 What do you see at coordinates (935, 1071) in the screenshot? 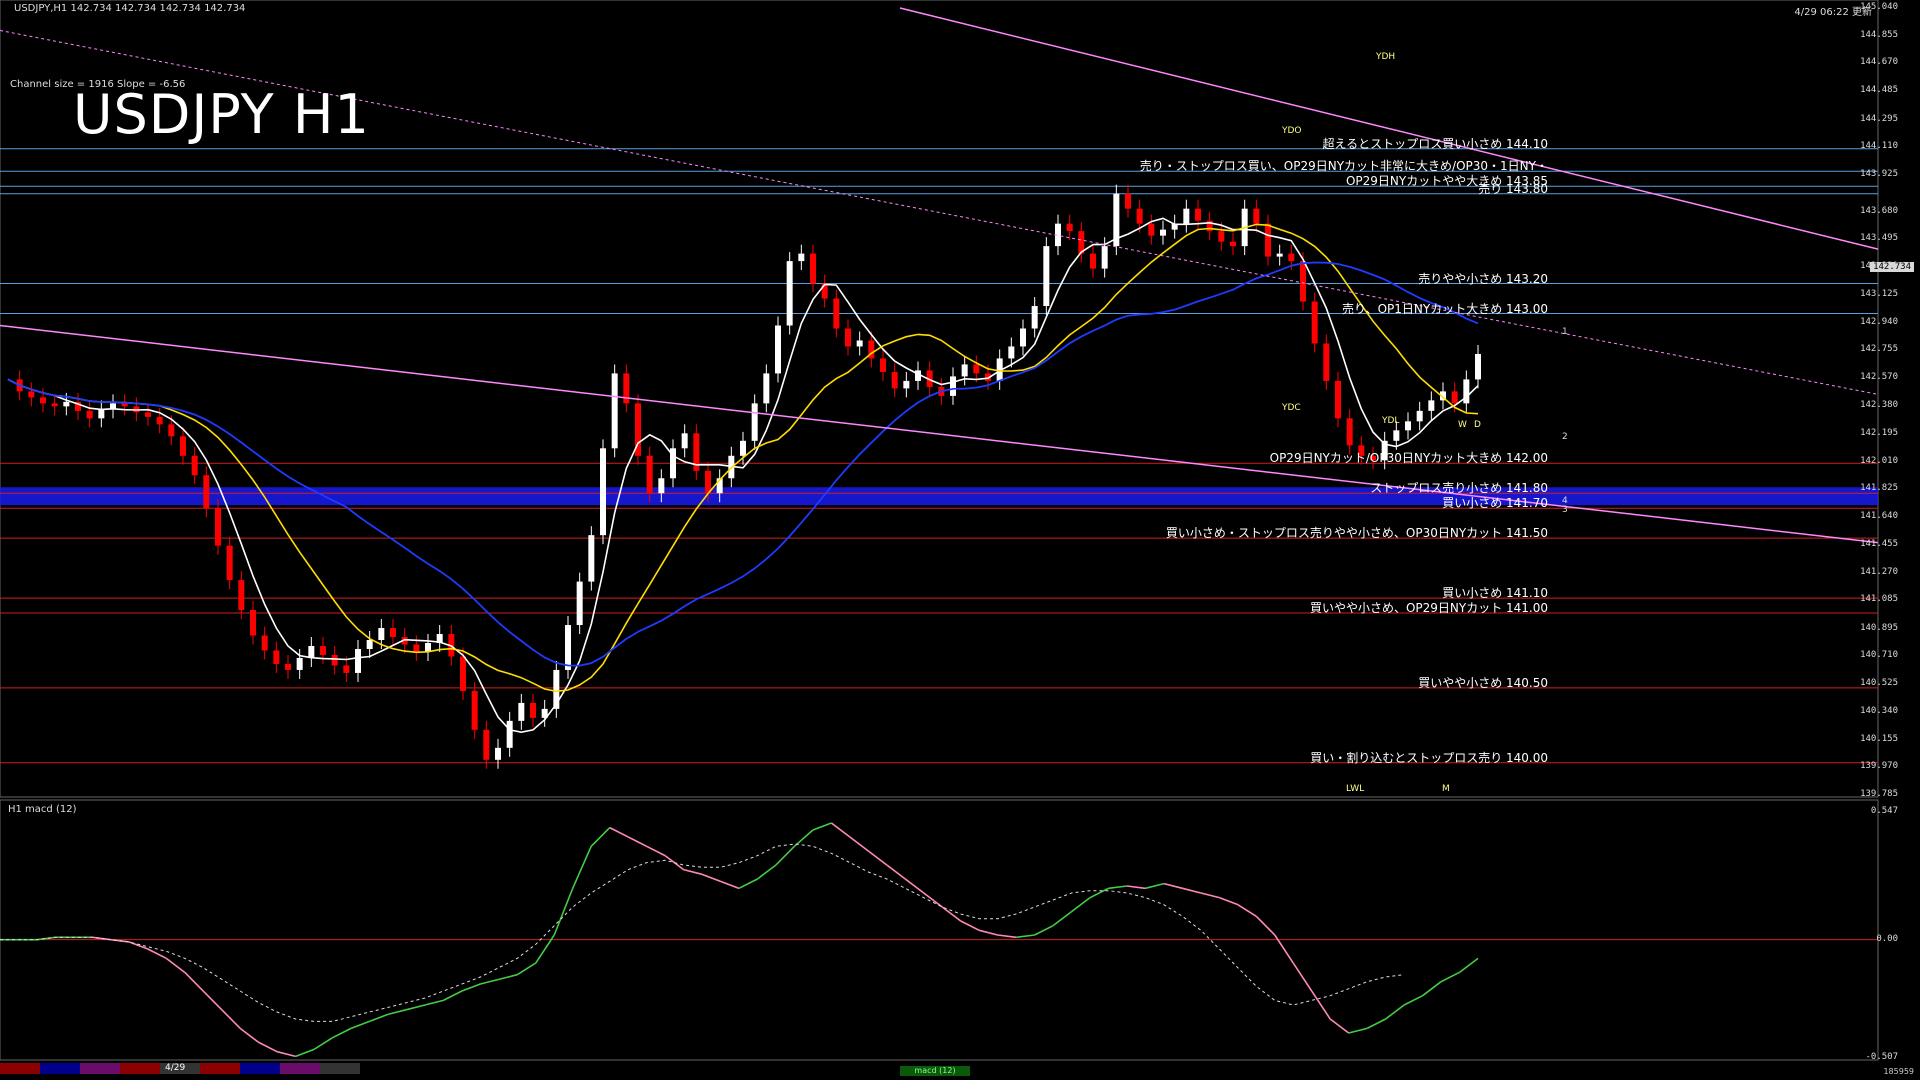
I see `macd-tab: macd (12)` at bounding box center [935, 1071].